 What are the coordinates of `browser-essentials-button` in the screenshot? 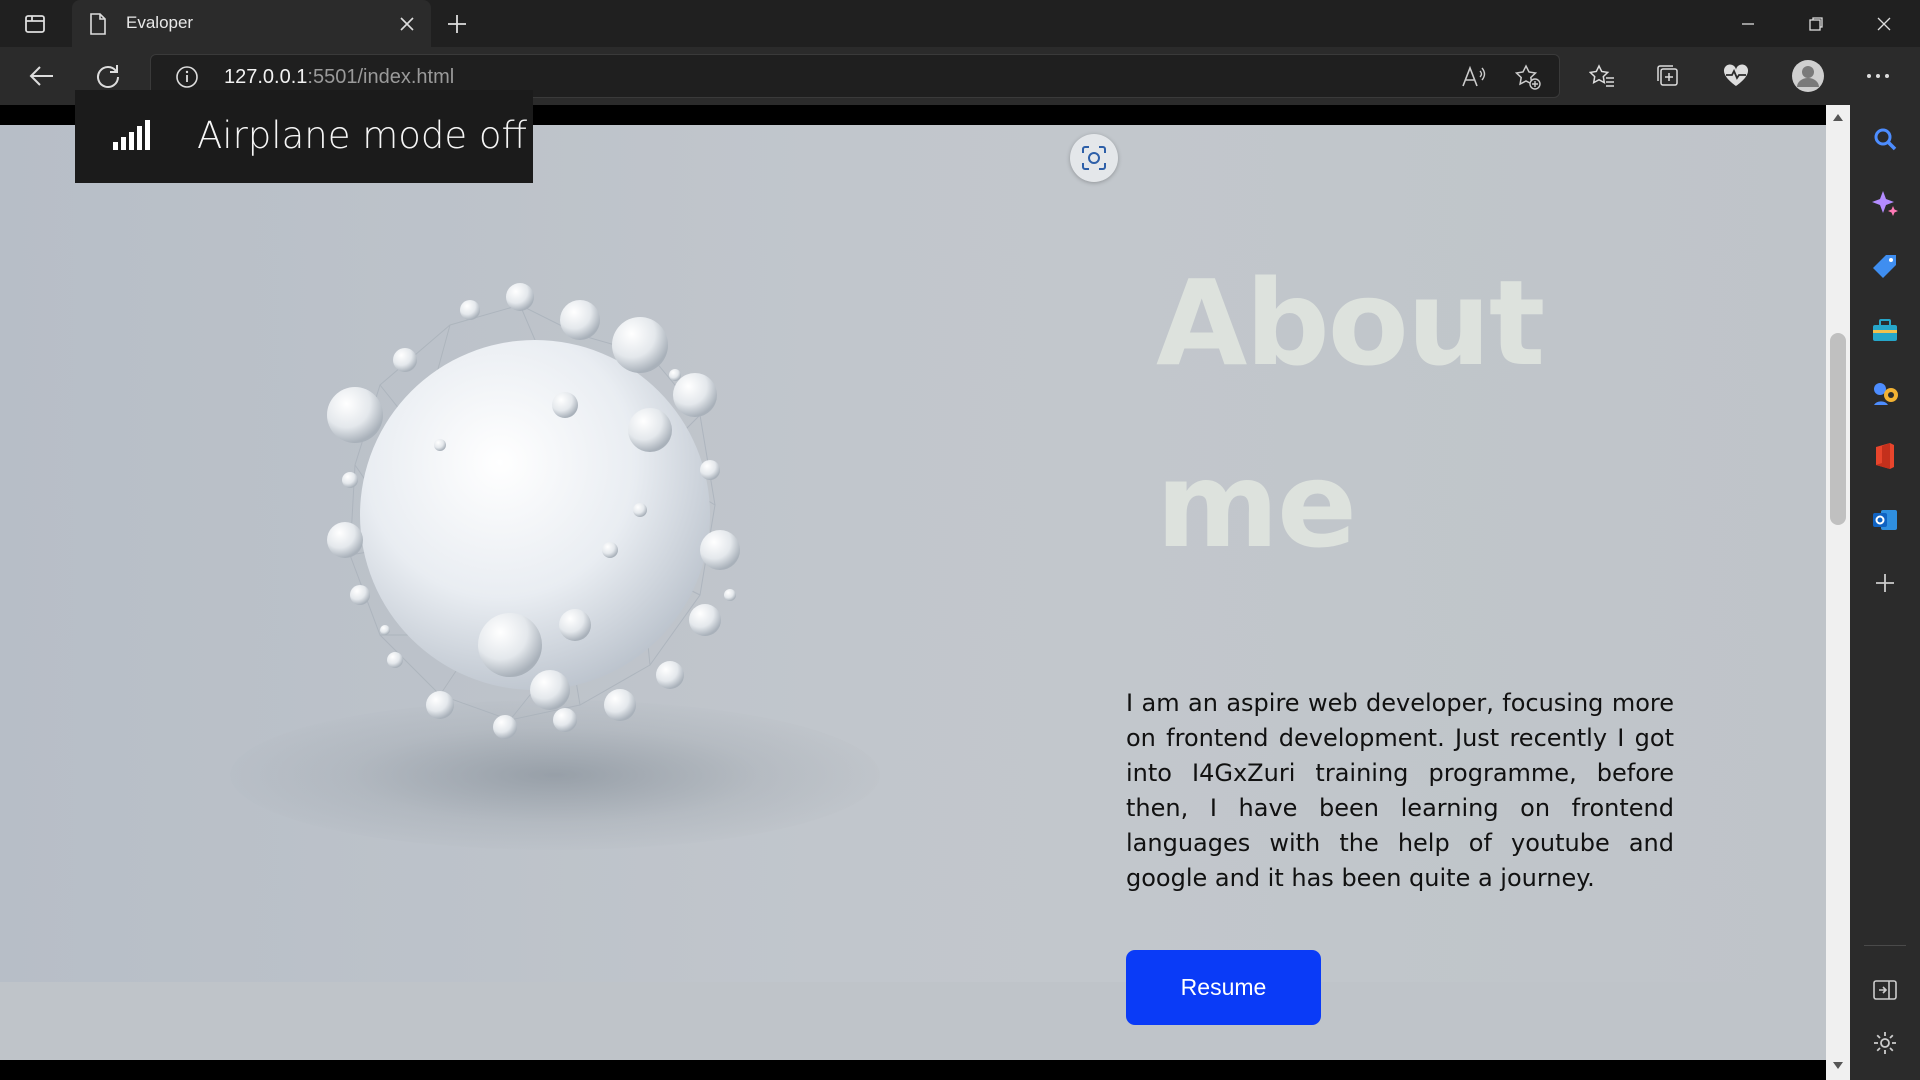 It's located at (1736, 76).